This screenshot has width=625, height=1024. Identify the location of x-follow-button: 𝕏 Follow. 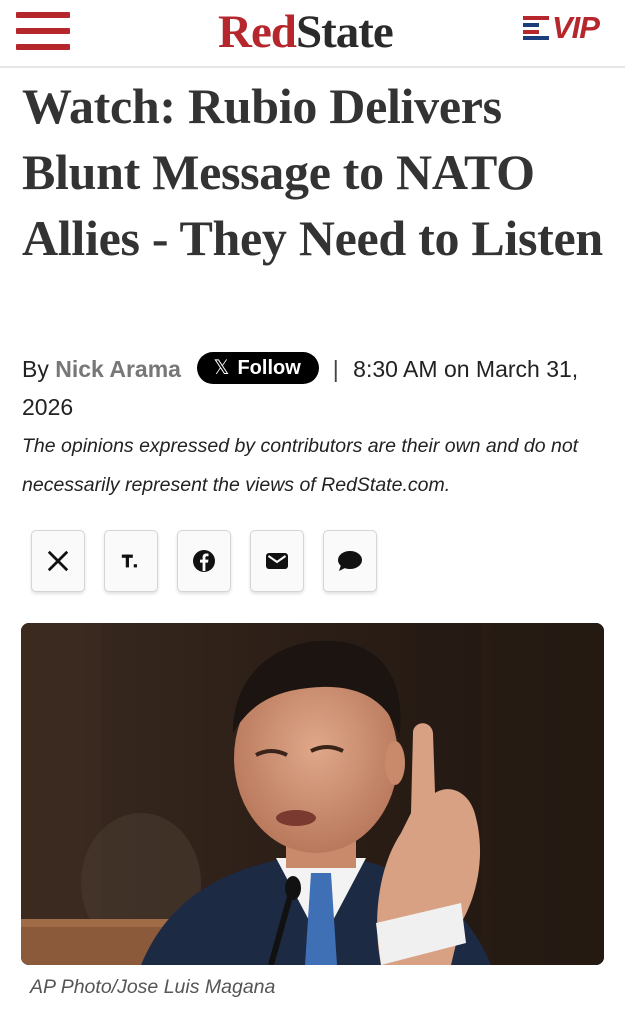
(258, 367).